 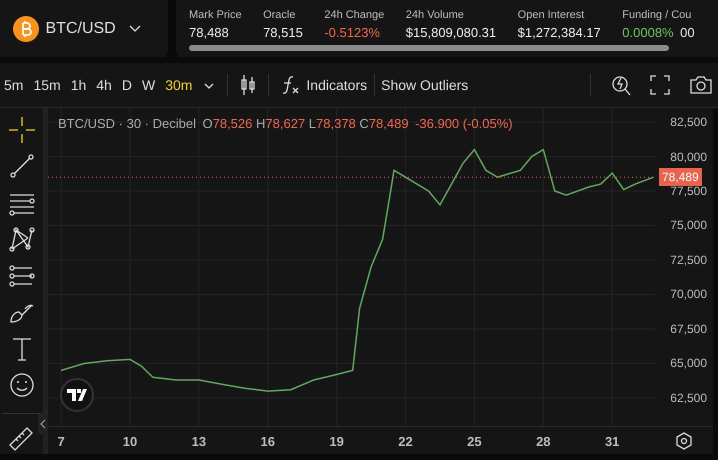 I want to click on settings-icon, so click(x=684, y=441).